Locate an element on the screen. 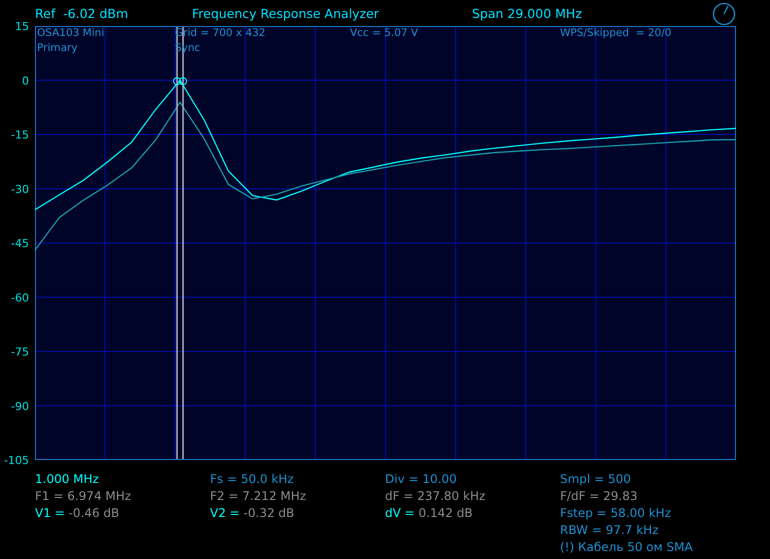  reference-level: Ref -6.02 dBm is located at coordinates (81, 13).